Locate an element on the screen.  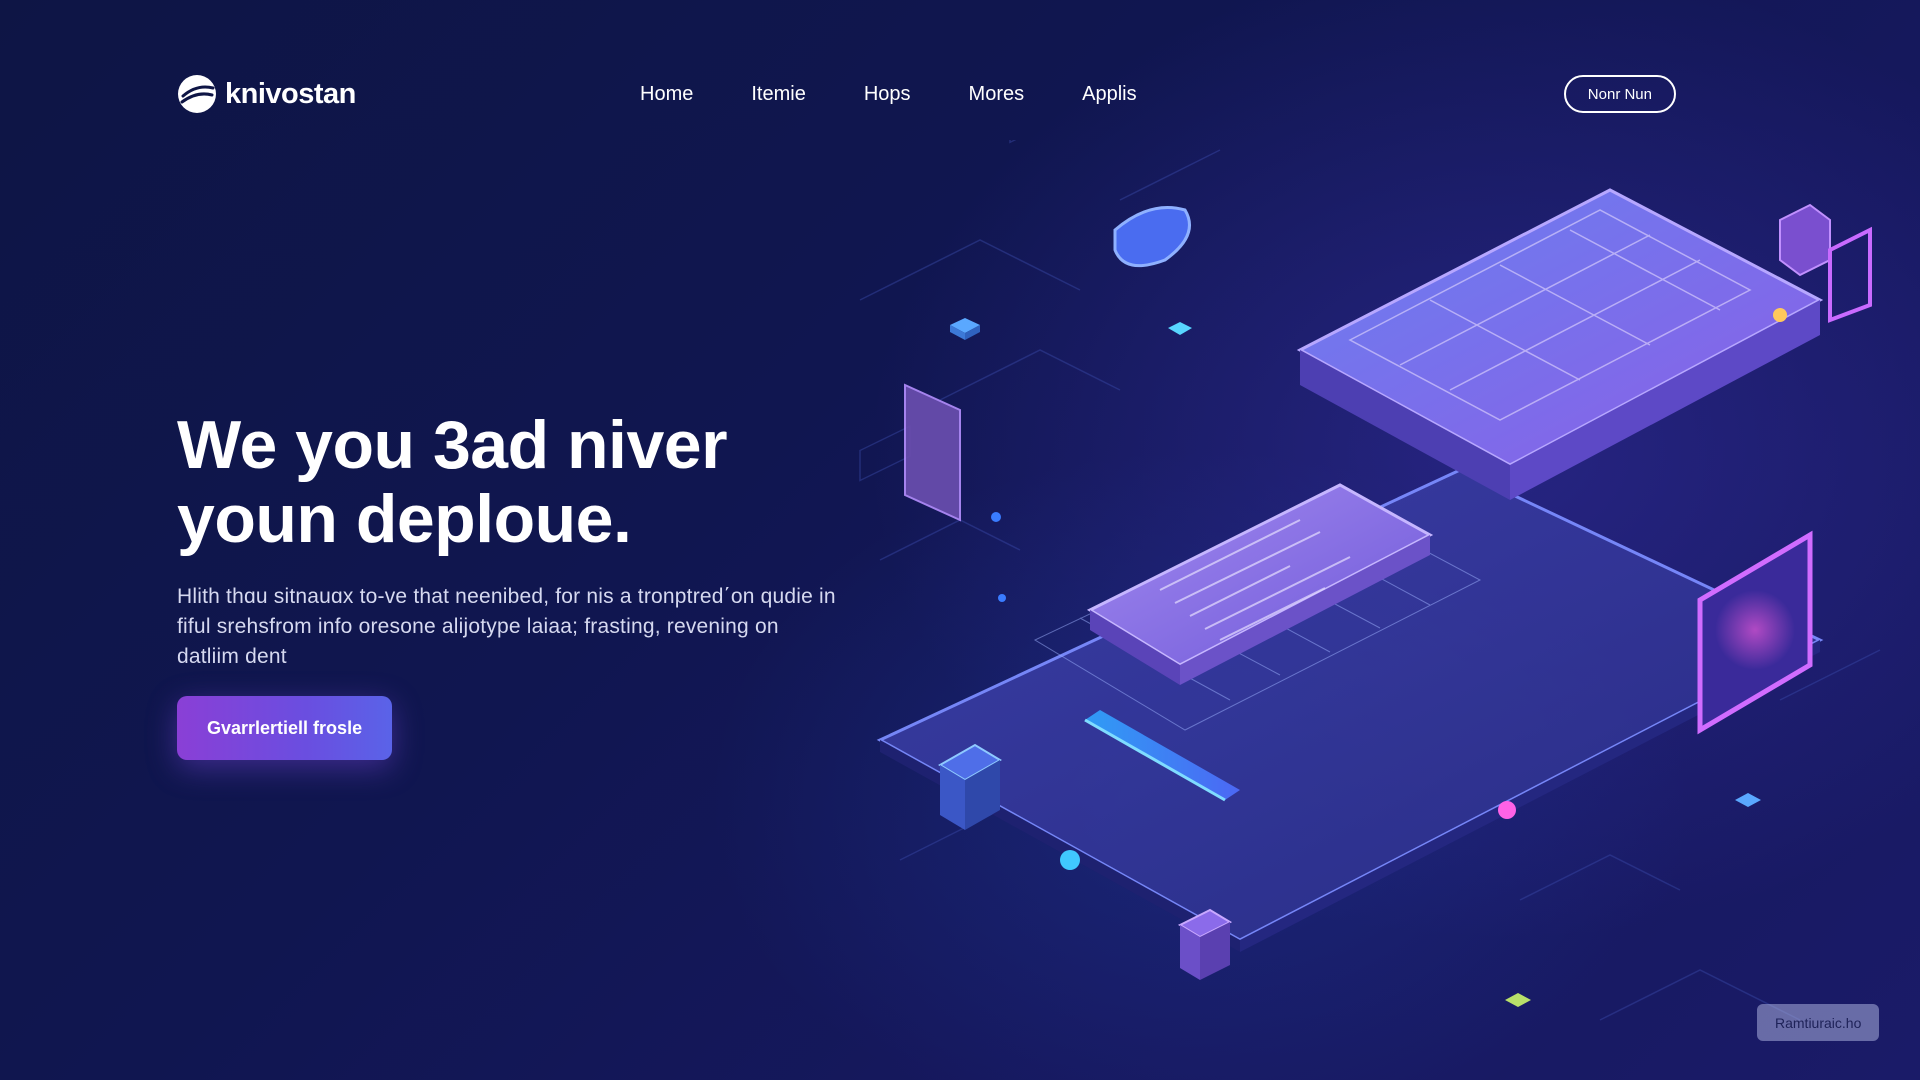
swoosh-logo-icon is located at coordinates (197, 94).